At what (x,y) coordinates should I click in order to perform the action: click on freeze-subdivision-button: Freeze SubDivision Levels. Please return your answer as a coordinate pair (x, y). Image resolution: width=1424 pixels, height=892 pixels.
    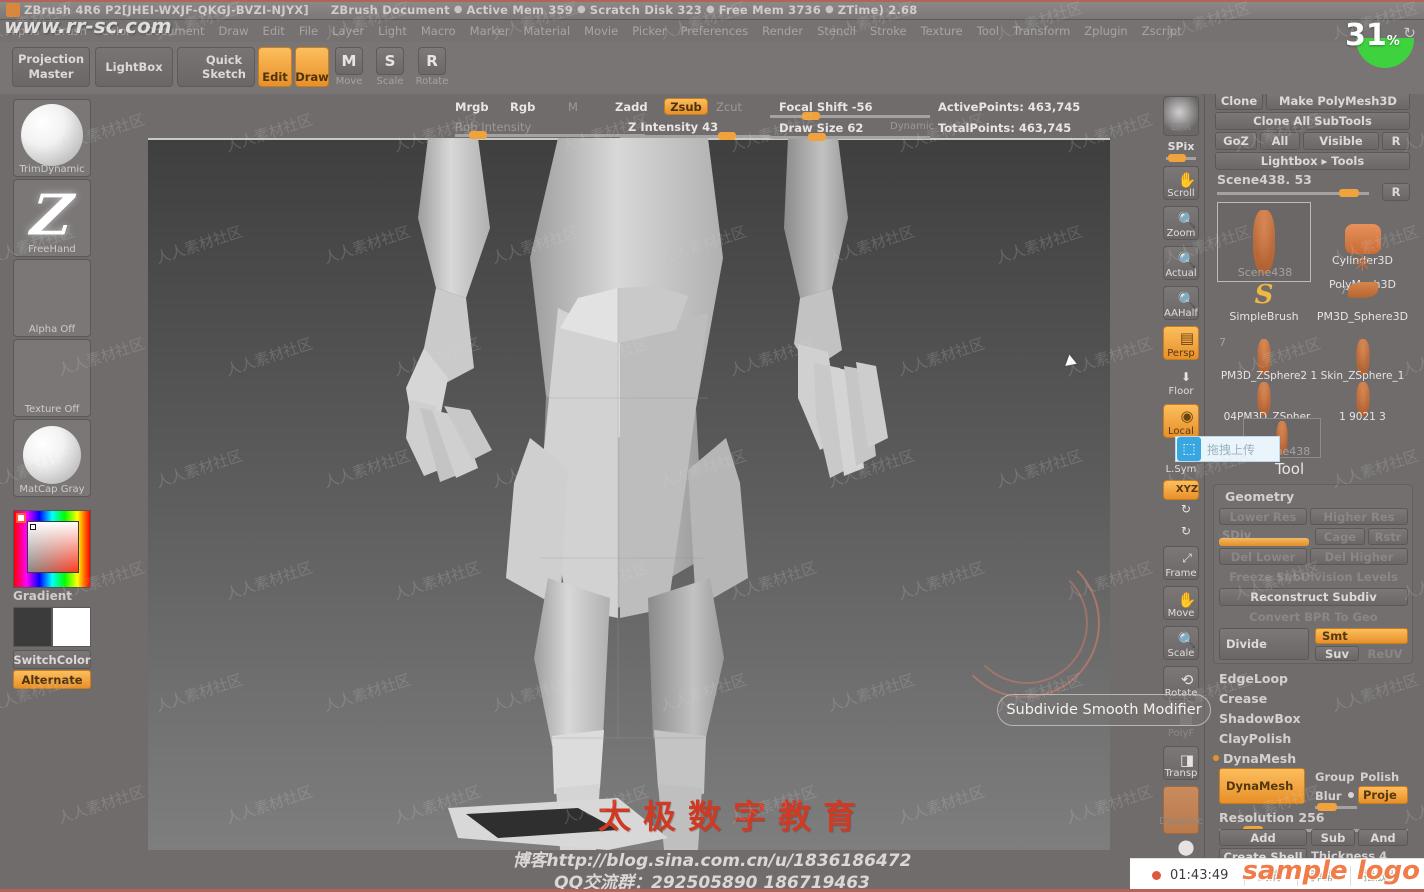
    Looking at the image, I should click on (1313, 576).